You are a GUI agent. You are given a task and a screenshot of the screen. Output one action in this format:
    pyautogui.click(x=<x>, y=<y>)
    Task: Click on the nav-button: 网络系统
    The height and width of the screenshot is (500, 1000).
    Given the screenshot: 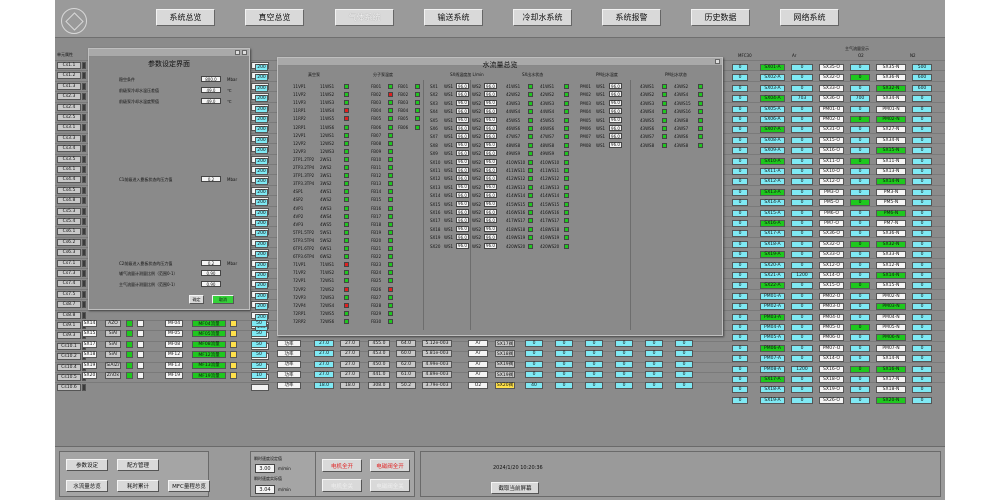 What is the action you would take?
    pyautogui.click(x=809, y=17)
    